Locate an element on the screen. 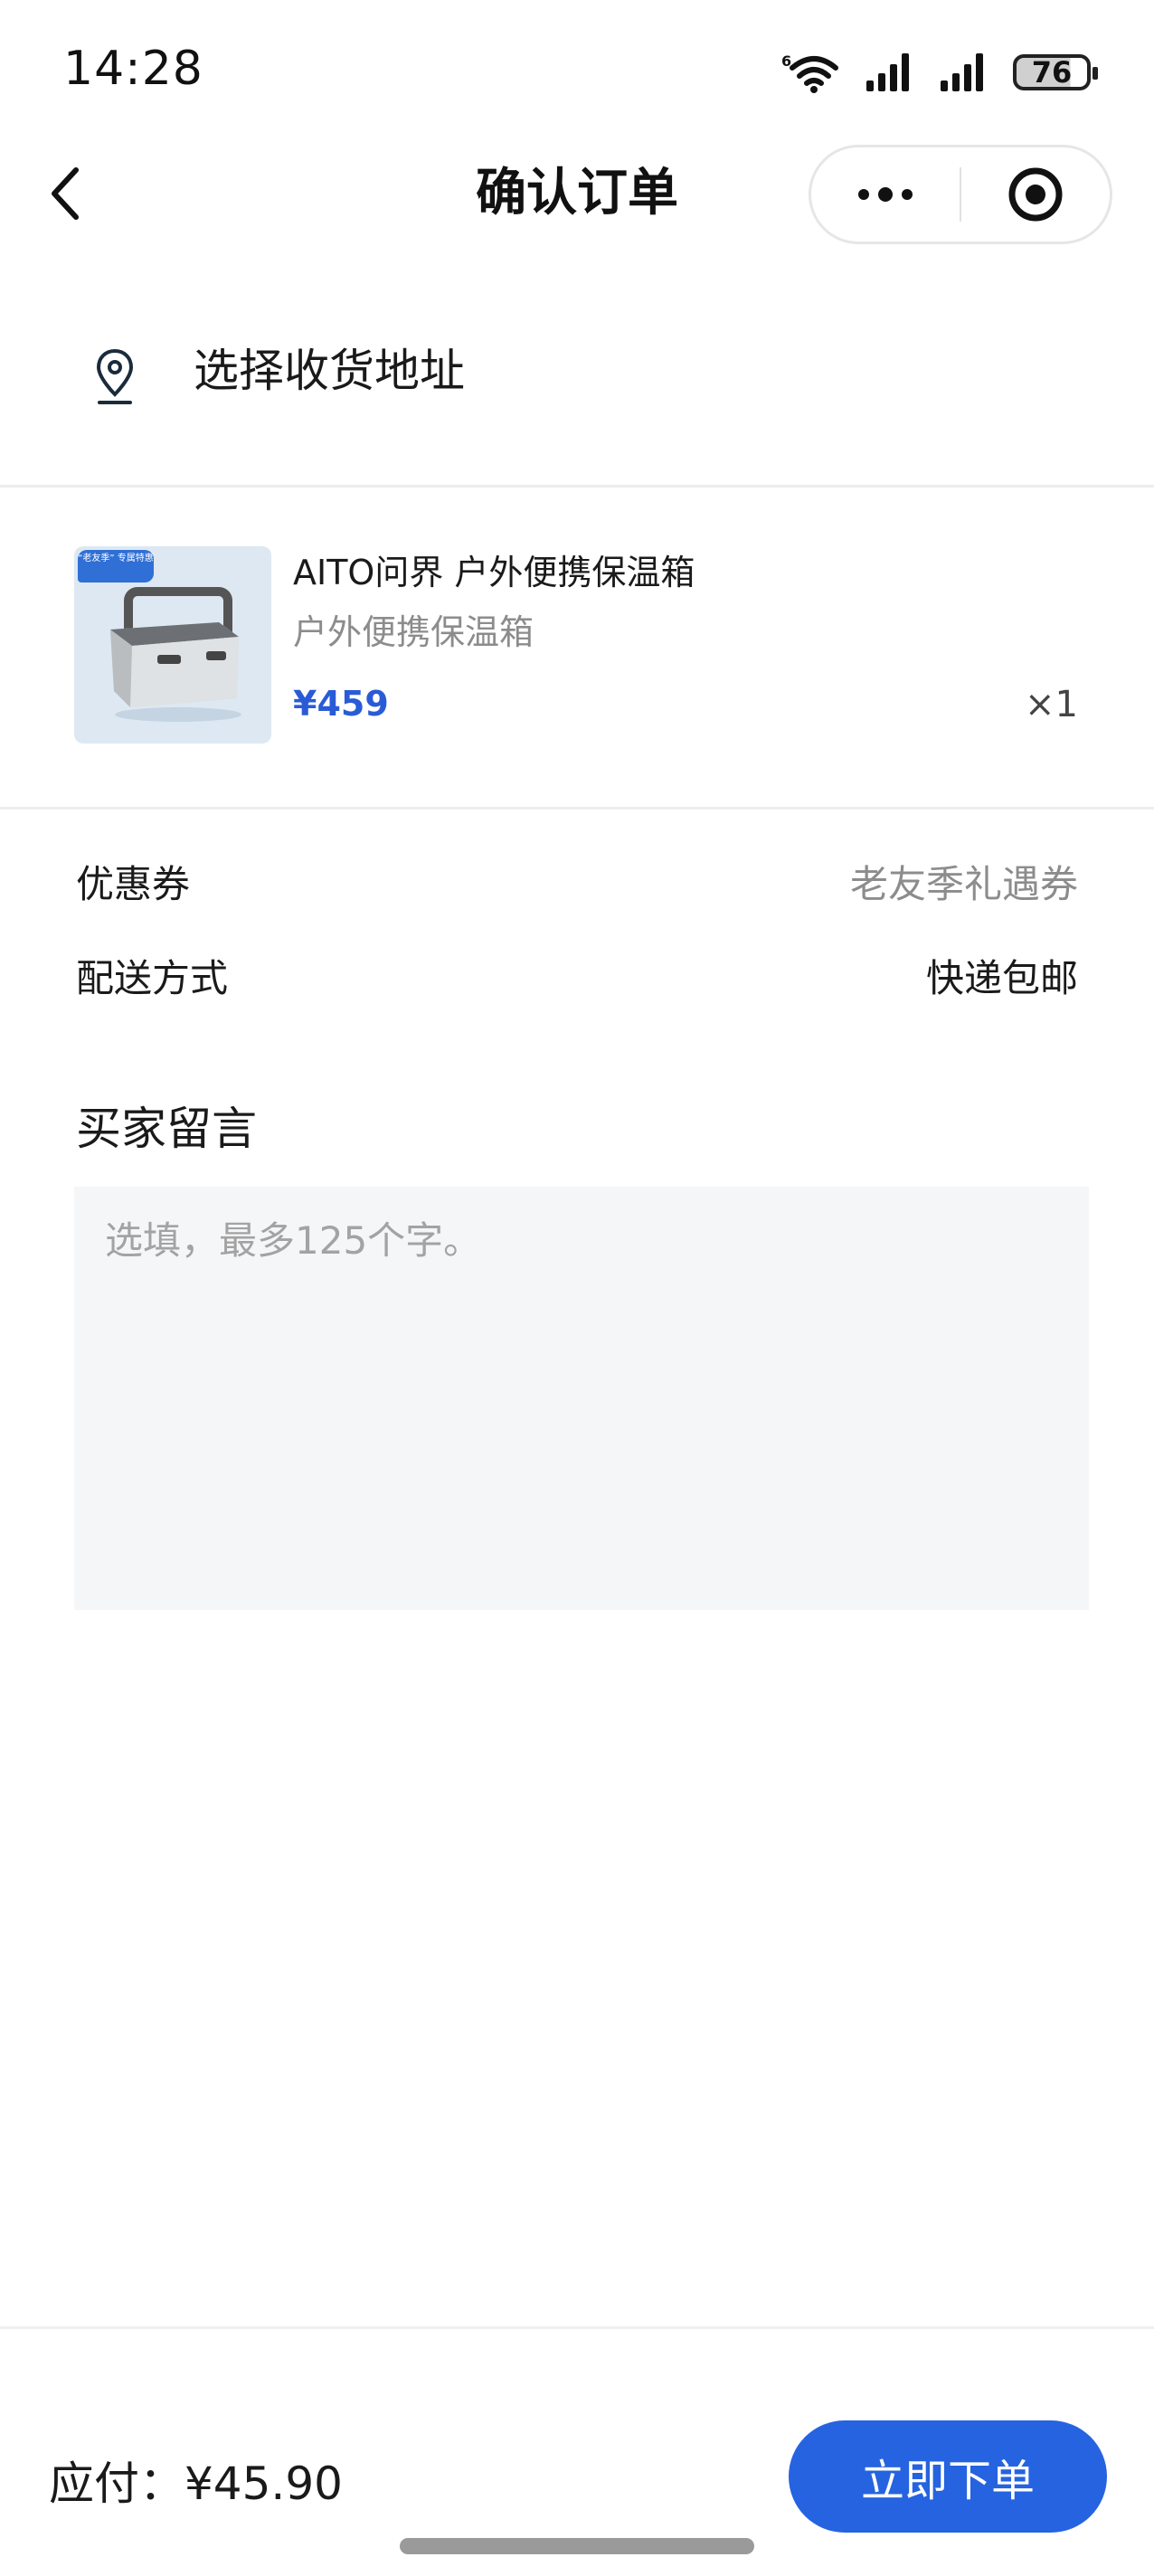 Image resolution: width=1154 pixels, height=2576 pixels. product-thumbnail: “老友季” 专属特惠 is located at coordinates (172, 645).